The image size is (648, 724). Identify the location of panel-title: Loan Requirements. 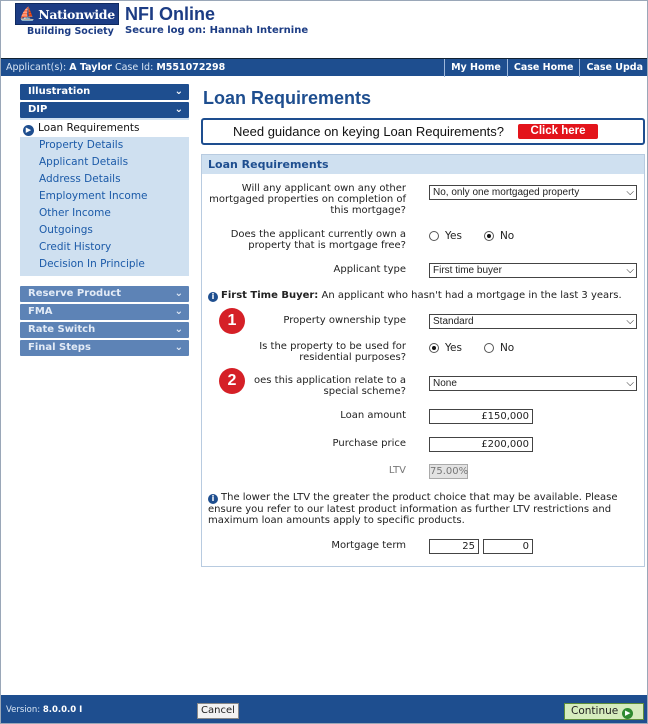
(423, 164).